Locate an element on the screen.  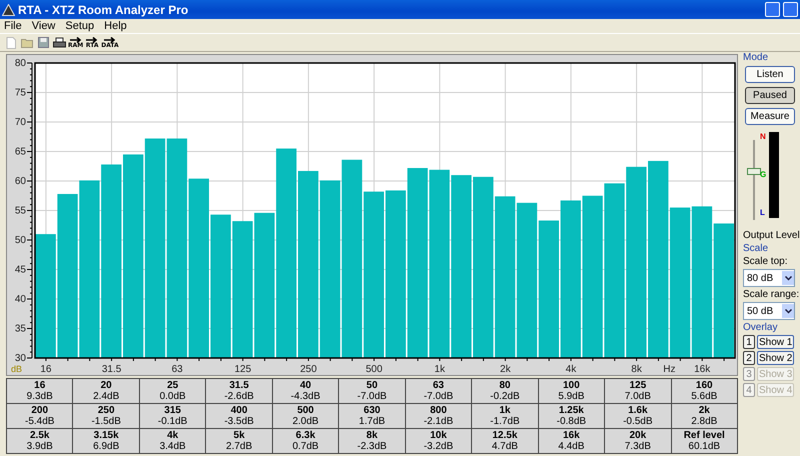
axis-label: 500 is located at coordinates (374, 369).